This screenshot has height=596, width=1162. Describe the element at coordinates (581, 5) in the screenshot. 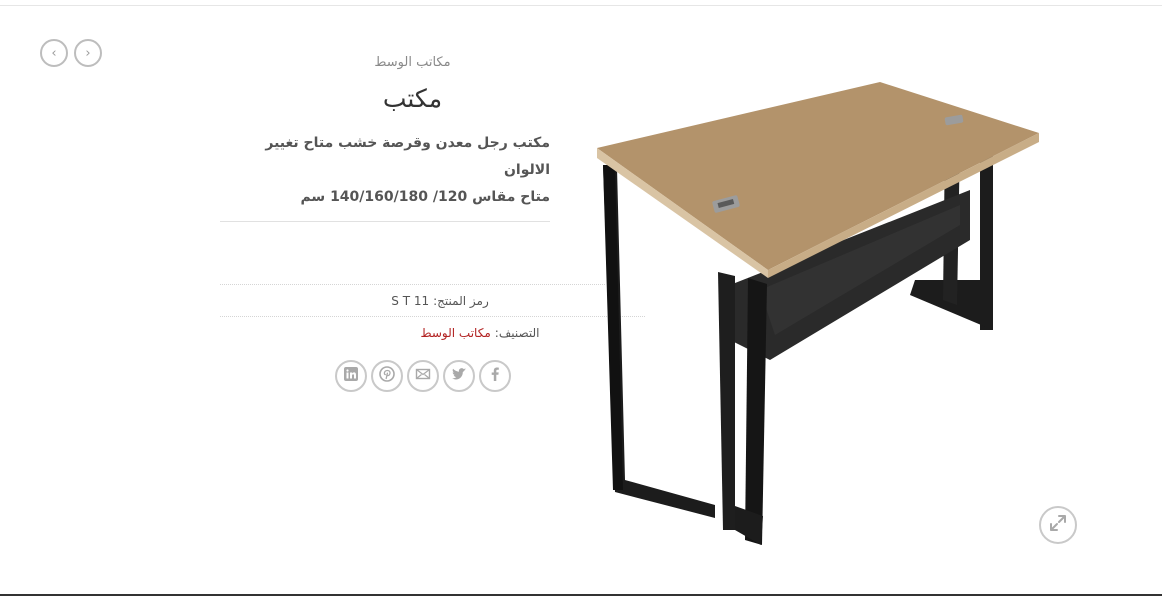

I see `top-divider` at that location.